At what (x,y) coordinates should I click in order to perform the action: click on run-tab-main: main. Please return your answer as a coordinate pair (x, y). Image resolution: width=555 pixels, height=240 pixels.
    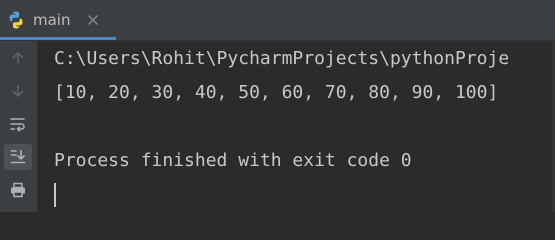
    Looking at the image, I should click on (58, 20).